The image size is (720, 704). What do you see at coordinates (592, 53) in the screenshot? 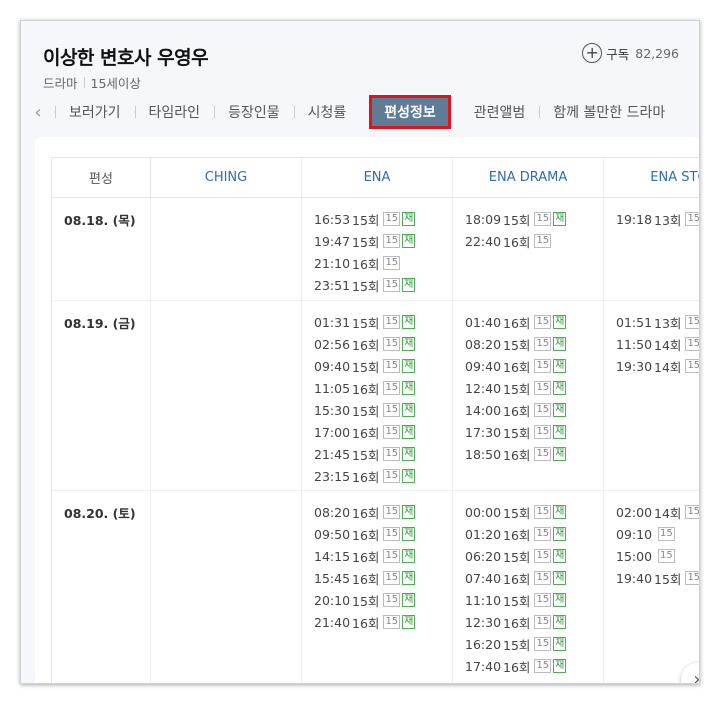
I see `plus-circle-icon: +` at bounding box center [592, 53].